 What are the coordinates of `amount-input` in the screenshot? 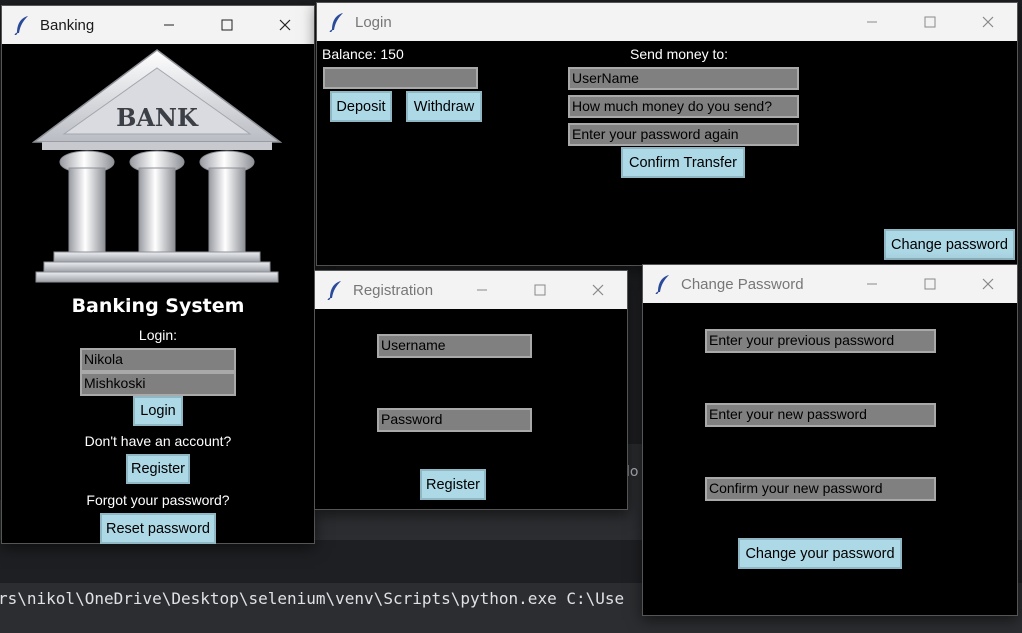 It's located at (400, 78).